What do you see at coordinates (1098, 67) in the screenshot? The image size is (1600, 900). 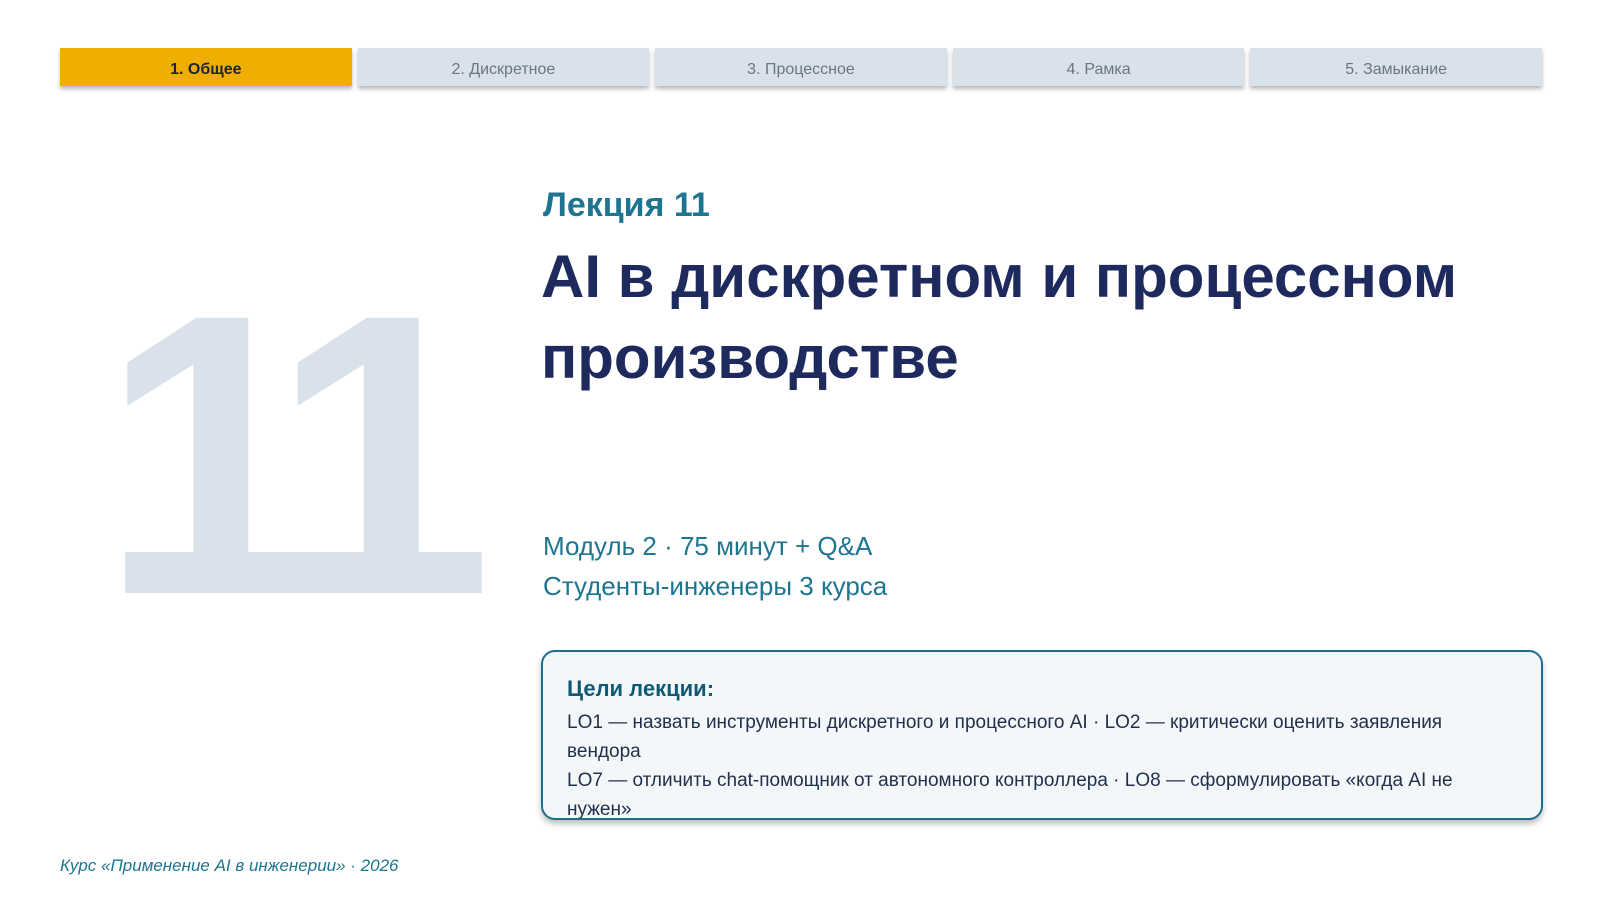 I see `tab-framework: 4. Рамка` at bounding box center [1098, 67].